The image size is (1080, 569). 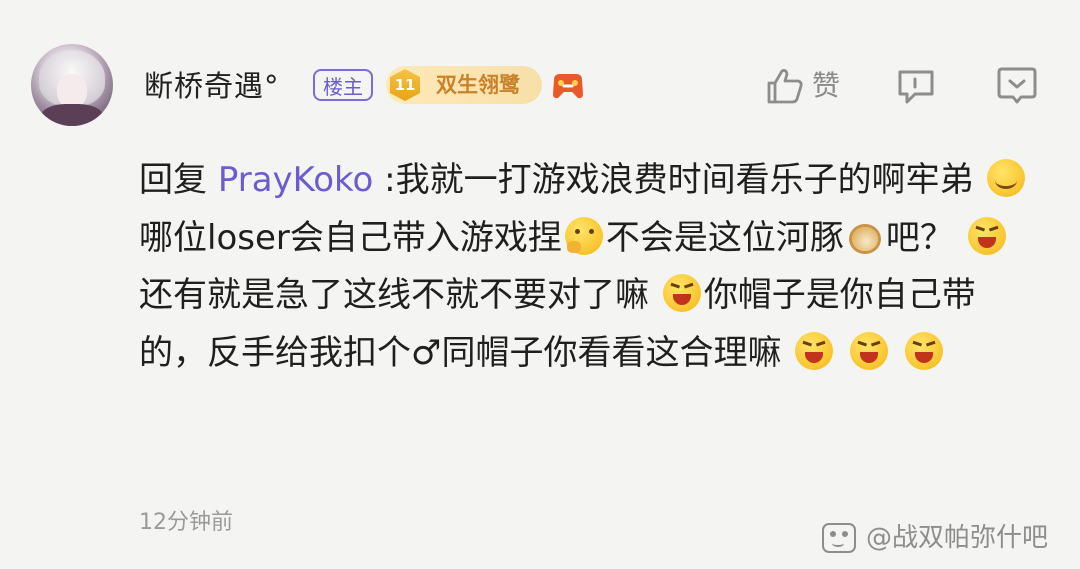 I want to click on reply-text-5: 还有就是急了这线不就不要对了嘛, so click(x=399, y=295).